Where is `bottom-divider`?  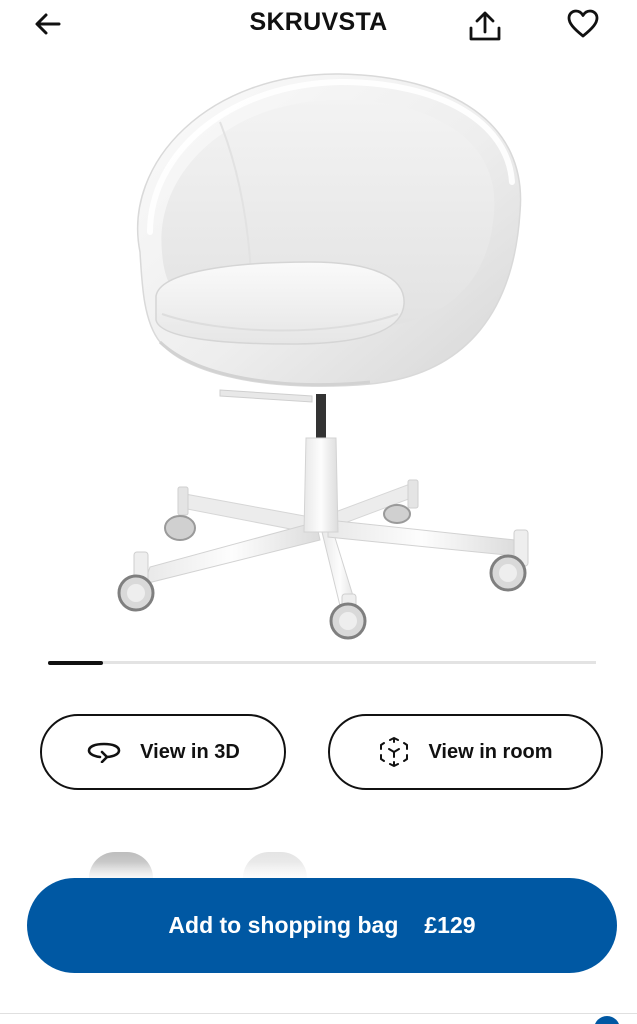 bottom-divider is located at coordinates (318, 1013).